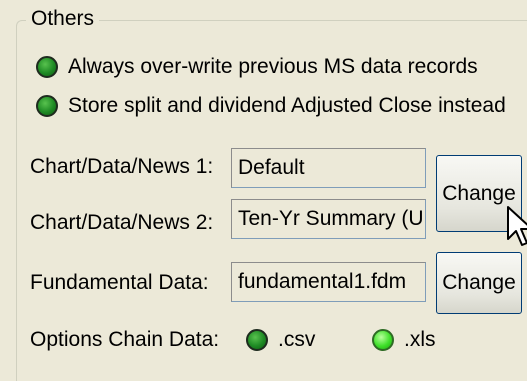  I want to click on chart-data-news-2-label: Chart/Data/News 2:, so click(122, 222).